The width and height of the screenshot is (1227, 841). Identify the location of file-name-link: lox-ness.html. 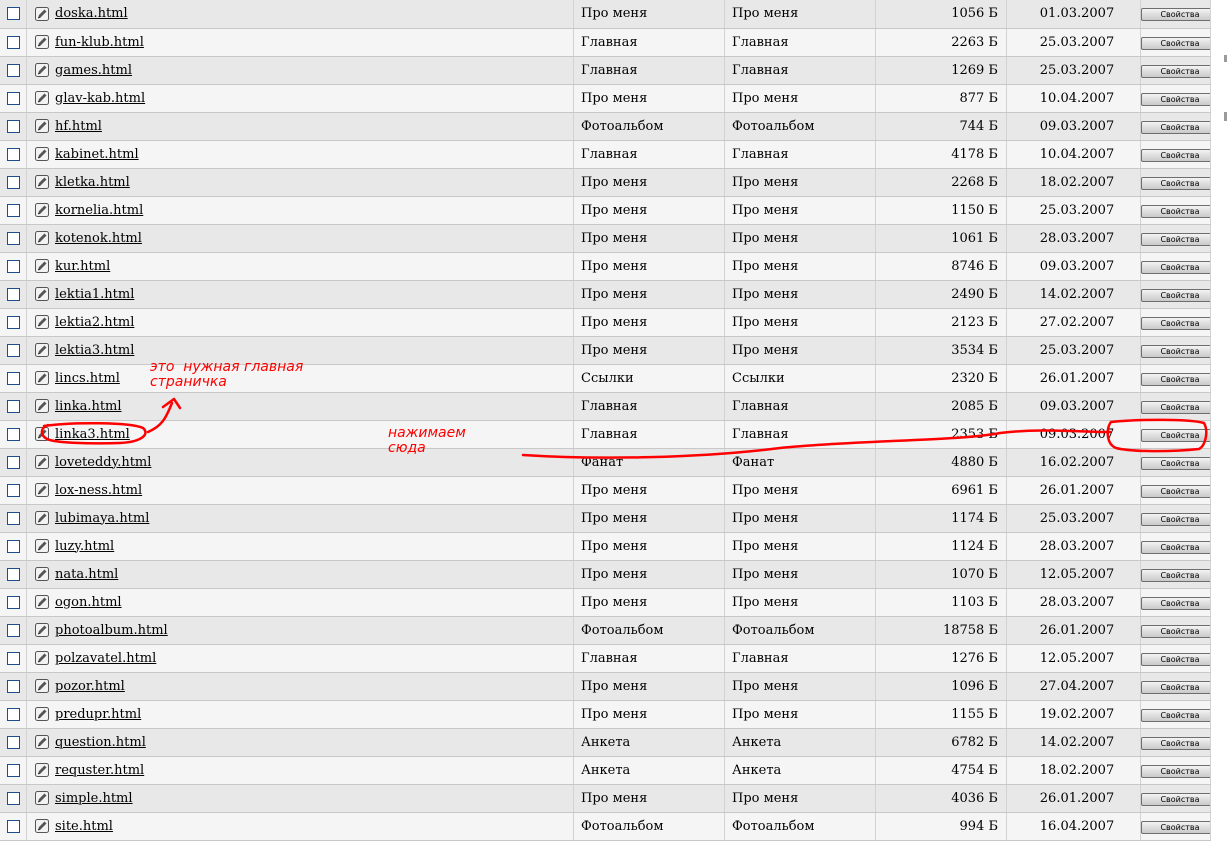
(98, 490).